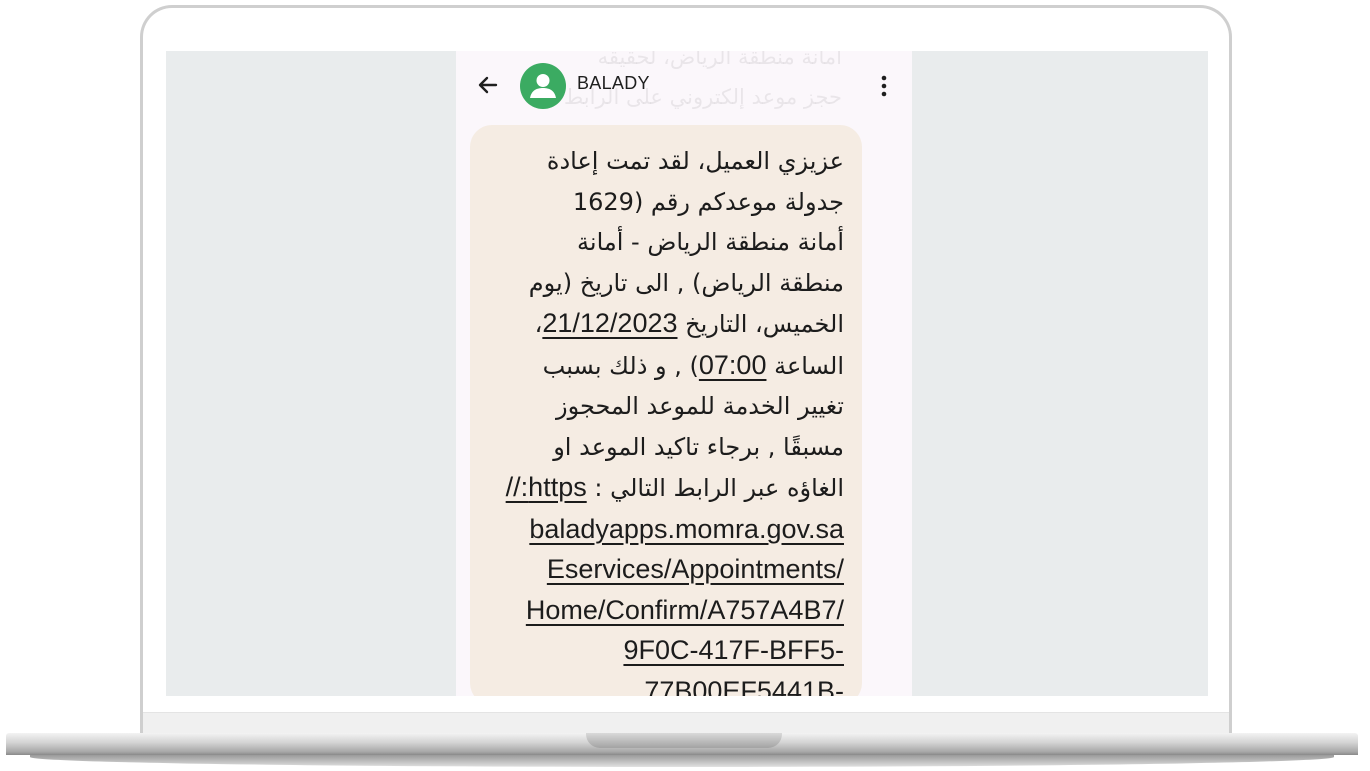 The height and width of the screenshot is (771, 1370). Describe the element at coordinates (686, 722) in the screenshot. I see `lid-hinge-strip` at that location.